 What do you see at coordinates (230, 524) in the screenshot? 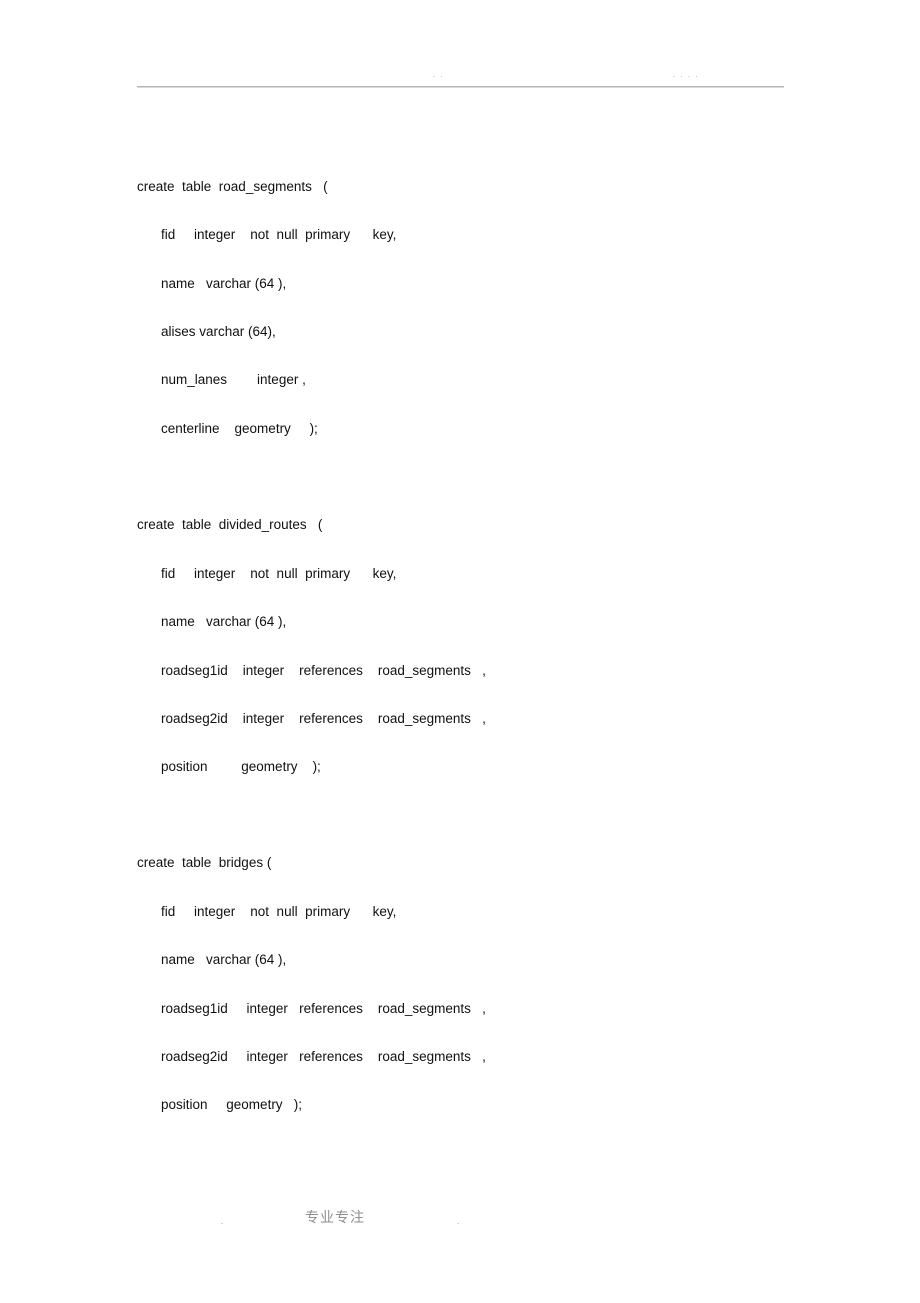
I see `code-line: create table divided_routes (` at bounding box center [230, 524].